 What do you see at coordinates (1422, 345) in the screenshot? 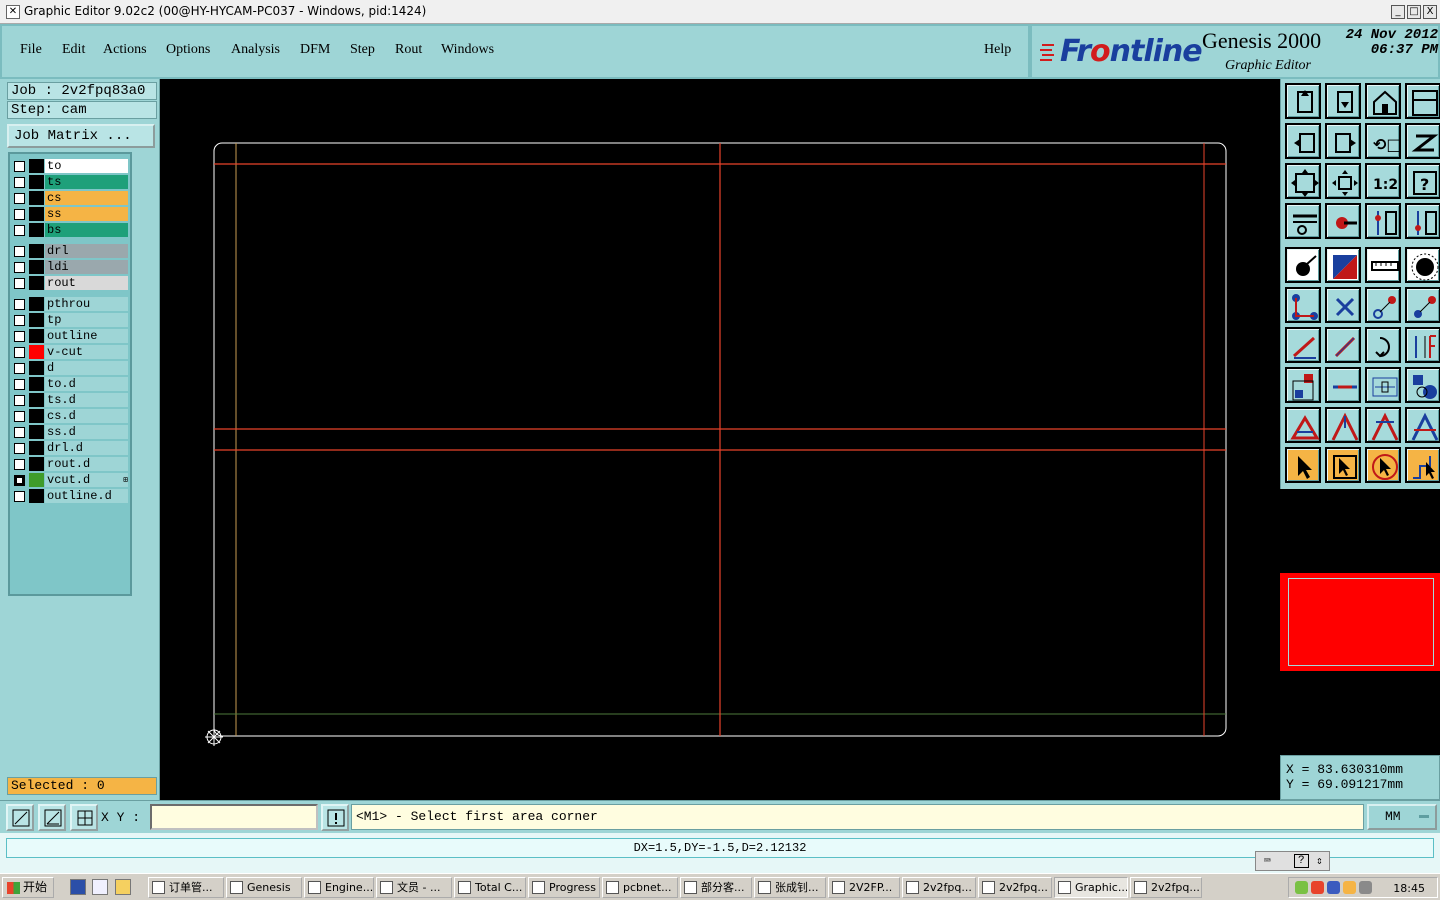
I see `mirror-button` at bounding box center [1422, 345].